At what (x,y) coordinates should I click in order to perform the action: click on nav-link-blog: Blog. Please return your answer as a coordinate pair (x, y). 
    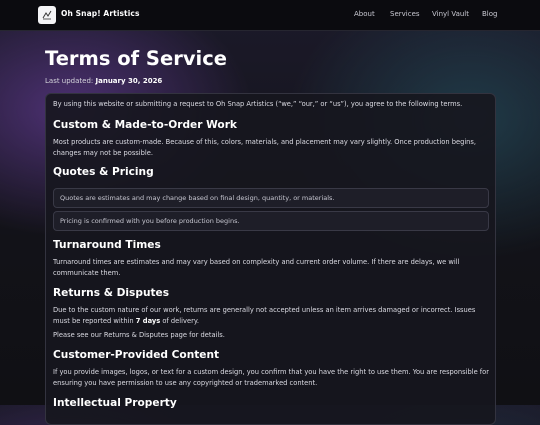
    Looking at the image, I should click on (489, 14).